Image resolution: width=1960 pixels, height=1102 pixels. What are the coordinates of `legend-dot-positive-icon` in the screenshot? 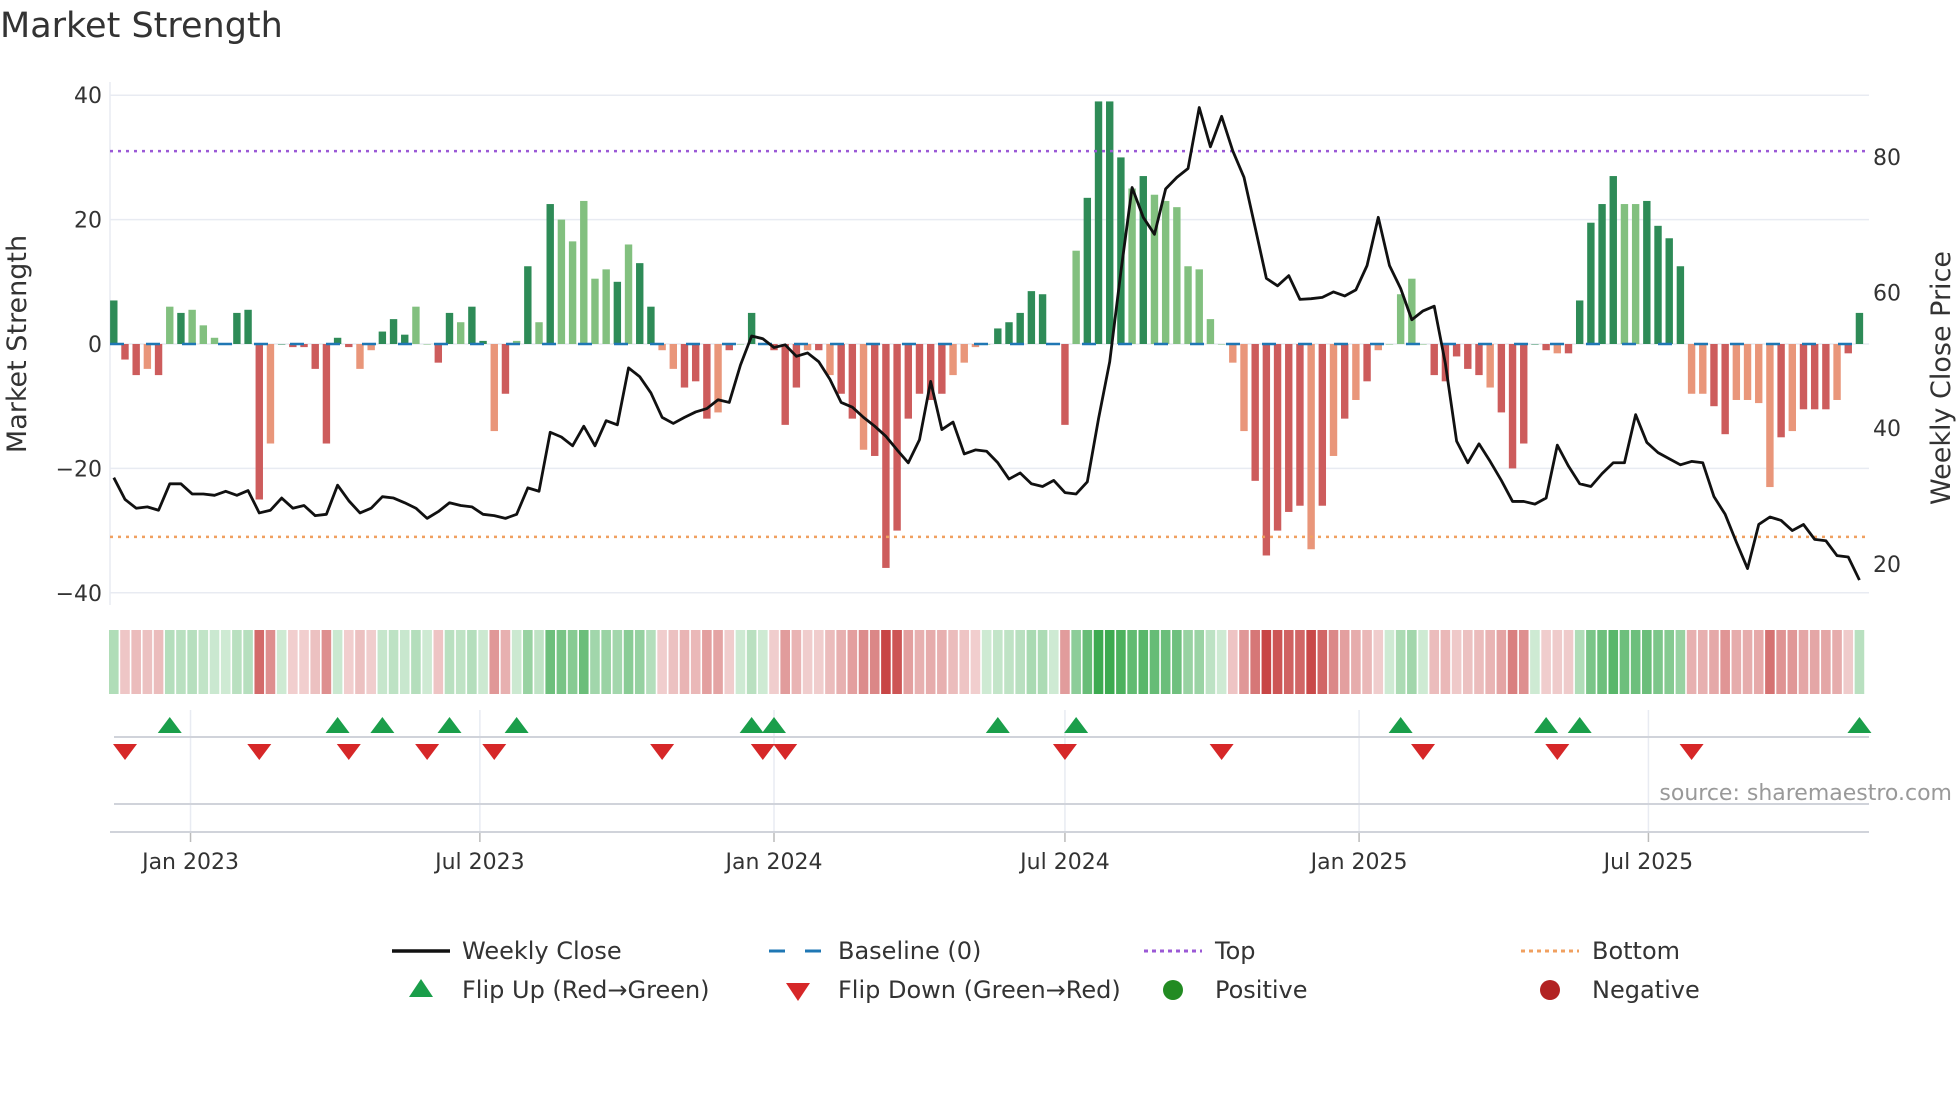 It's located at (1173, 990).